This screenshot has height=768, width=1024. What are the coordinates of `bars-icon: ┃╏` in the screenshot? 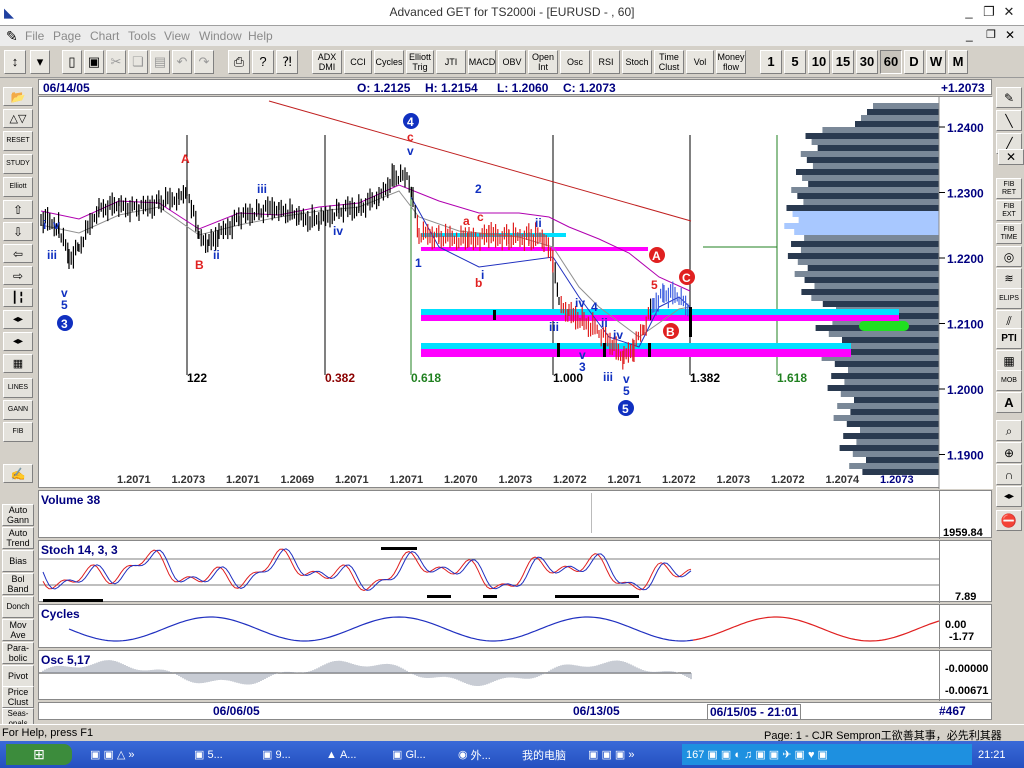 It's located at (18, 297).